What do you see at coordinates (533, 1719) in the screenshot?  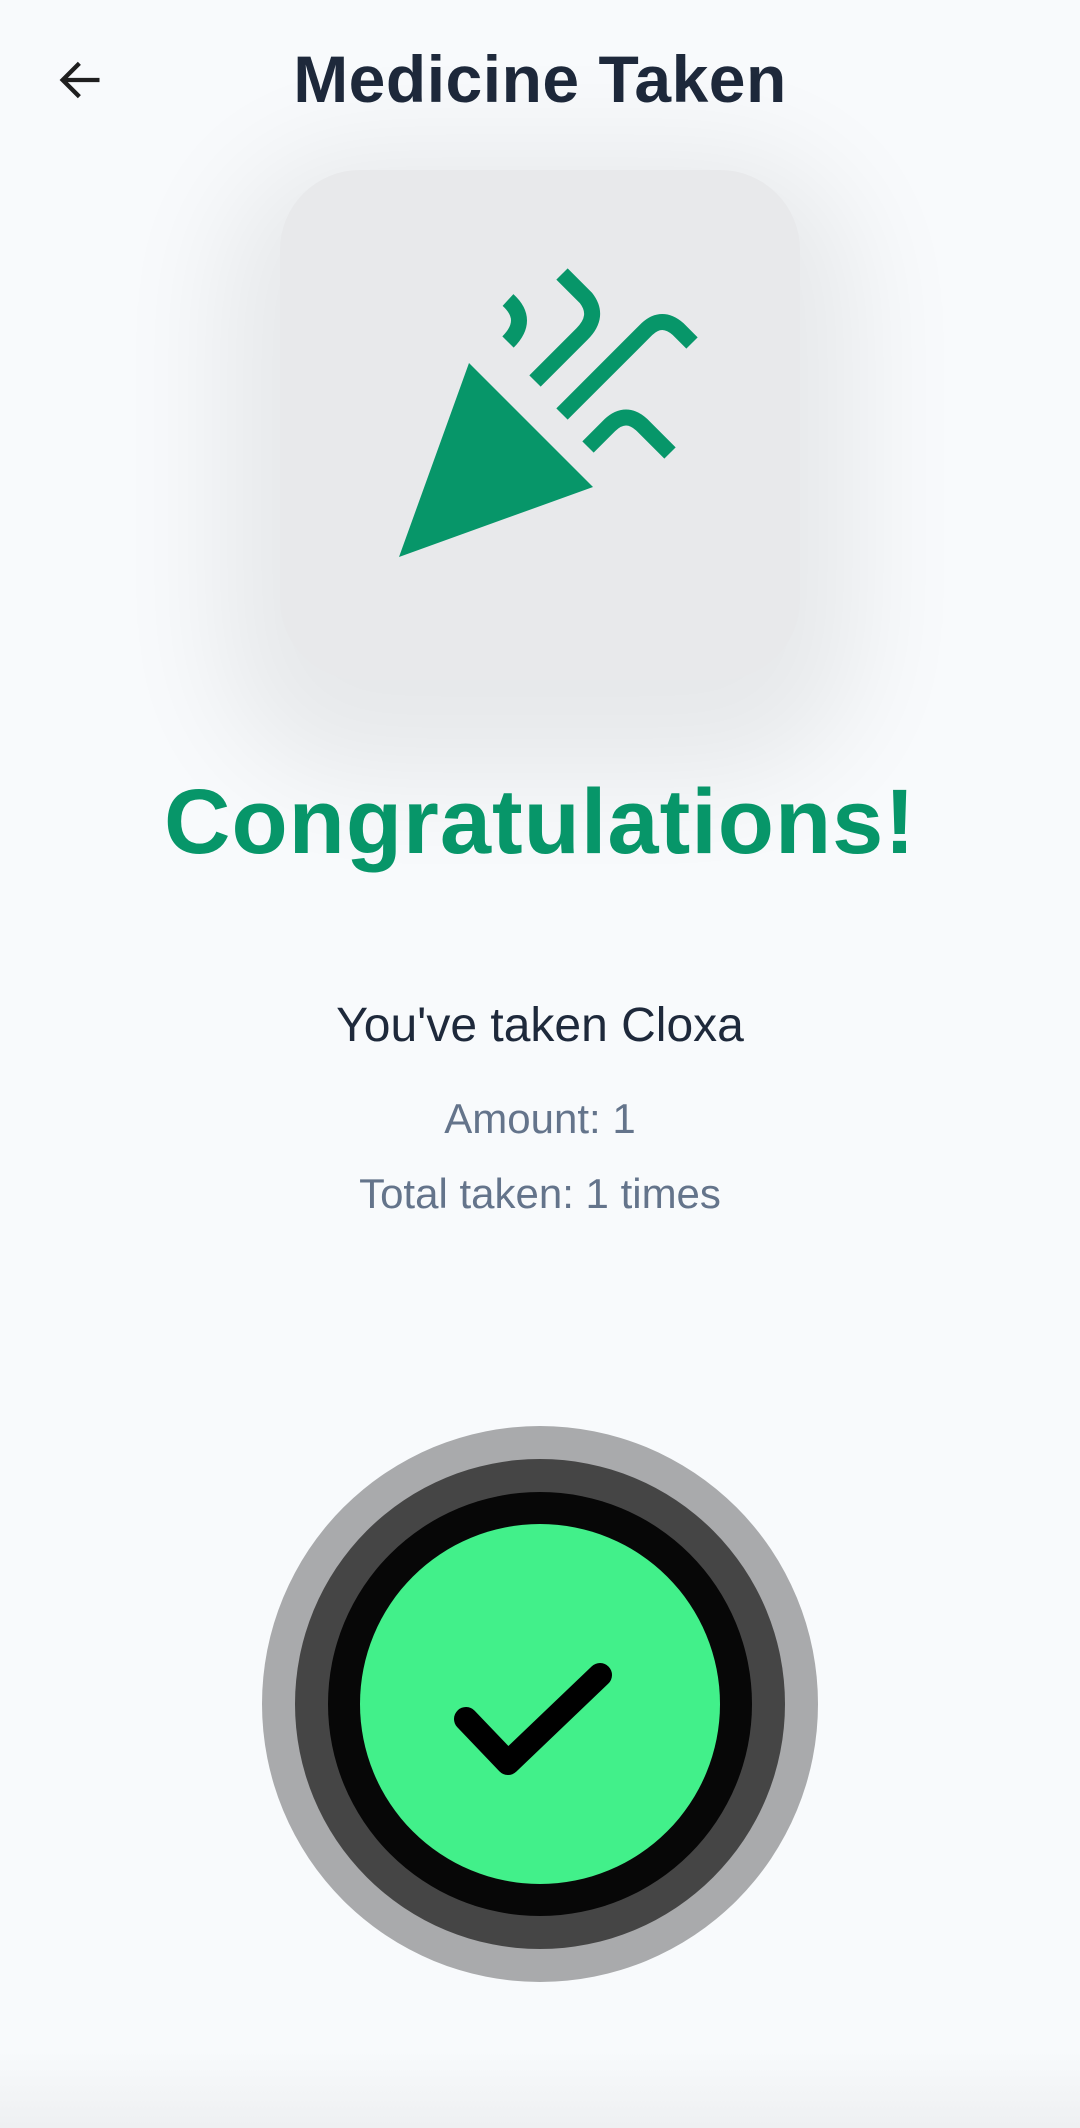 I see `checkmark-icon` at bounding box center [533, 1719].